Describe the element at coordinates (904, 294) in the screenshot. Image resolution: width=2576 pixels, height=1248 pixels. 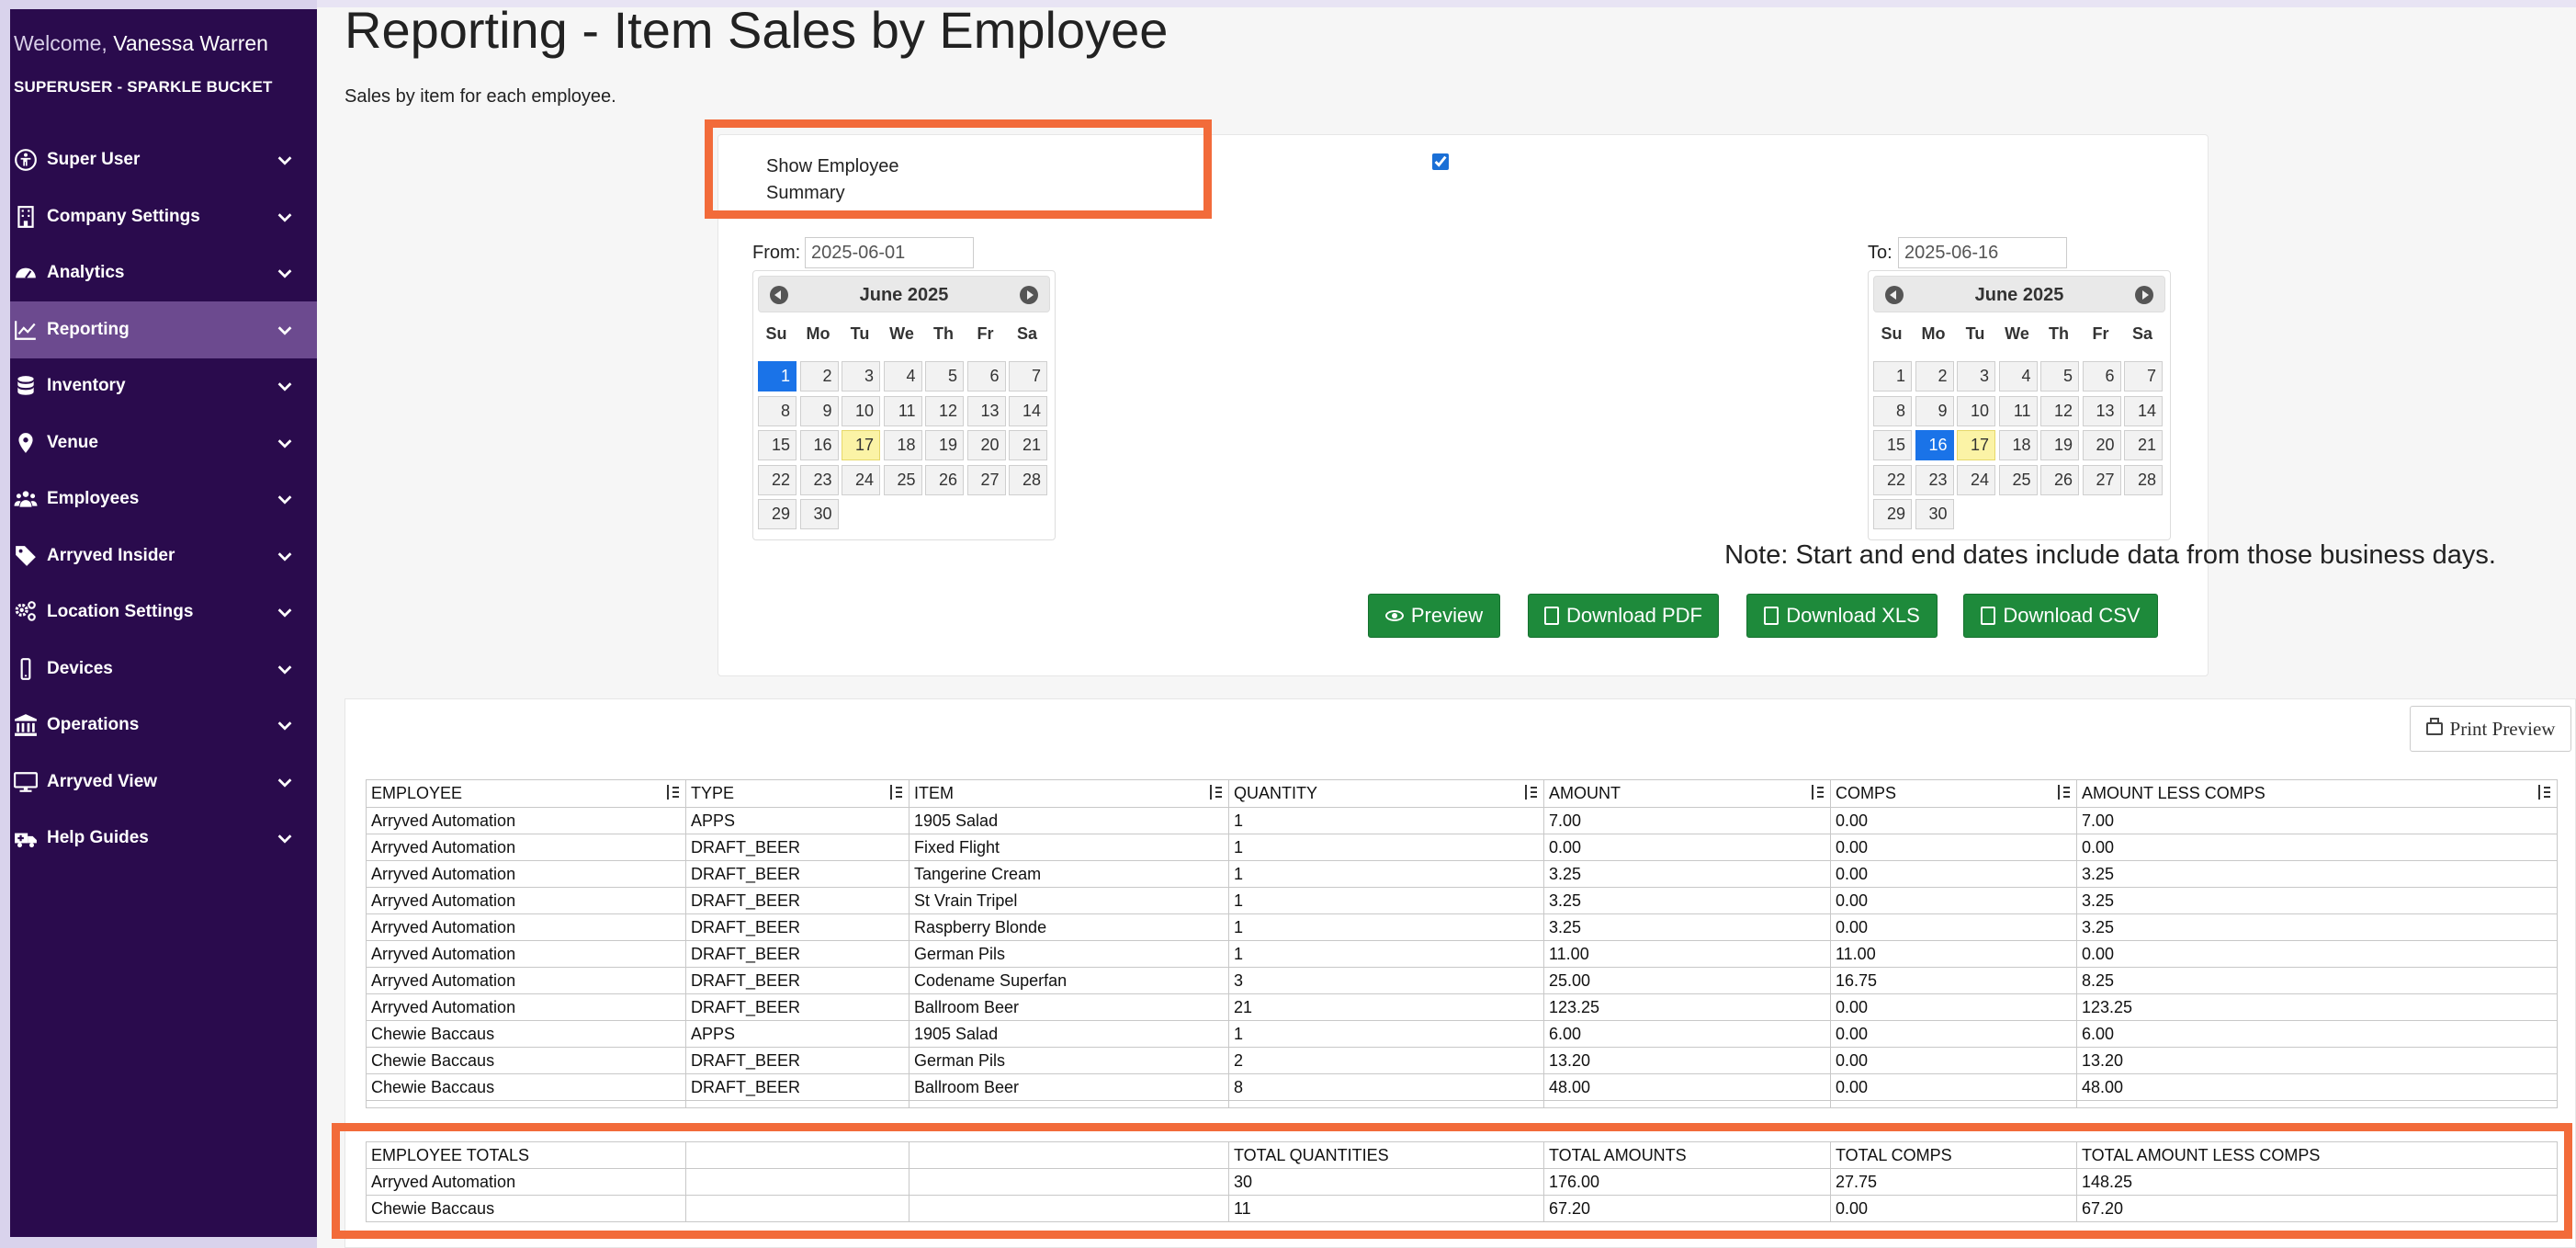
I see `calendar-header: June 2025` at that location.